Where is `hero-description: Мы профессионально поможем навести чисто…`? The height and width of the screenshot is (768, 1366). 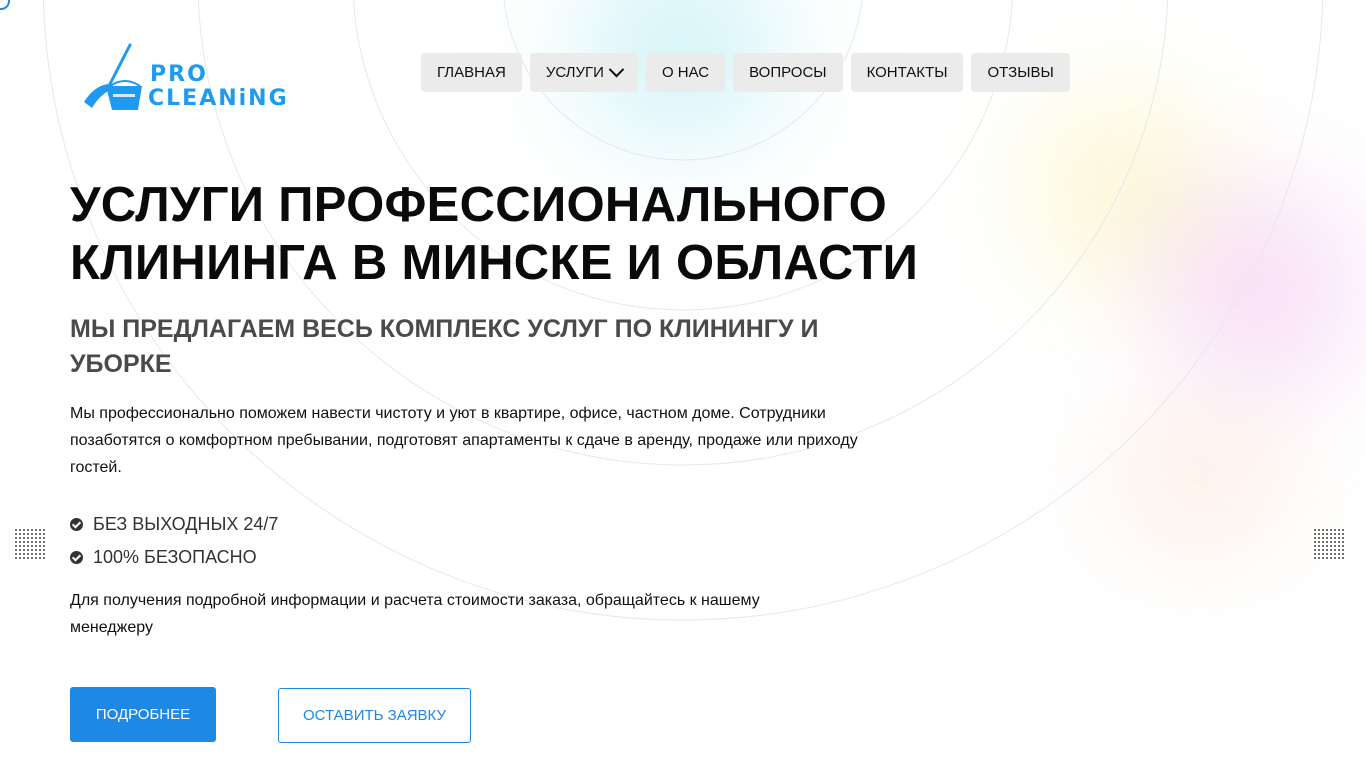
hero-description: Мы профессионально поможем навести чисто… is located at coordinates (464, 440).